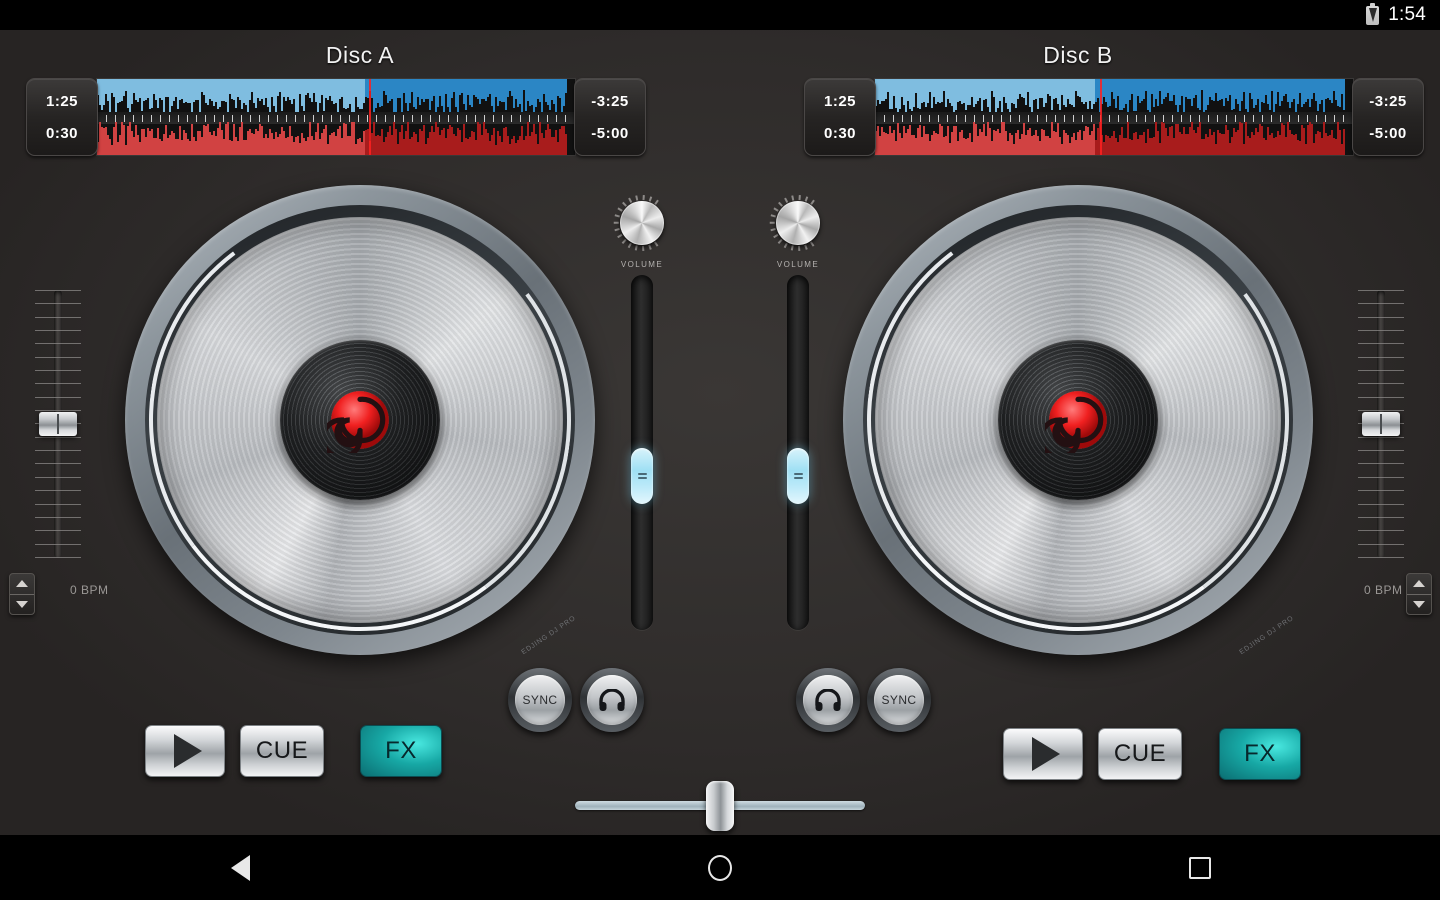 The width and height of the screenshot is (1440, 900). I want to click on deck-b-total-remaining-time: -5:00, so click(1388, 133).